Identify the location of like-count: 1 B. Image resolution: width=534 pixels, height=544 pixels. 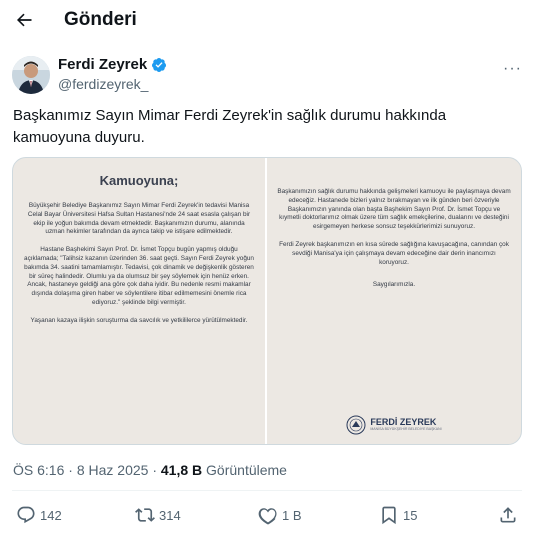
(292, 515).